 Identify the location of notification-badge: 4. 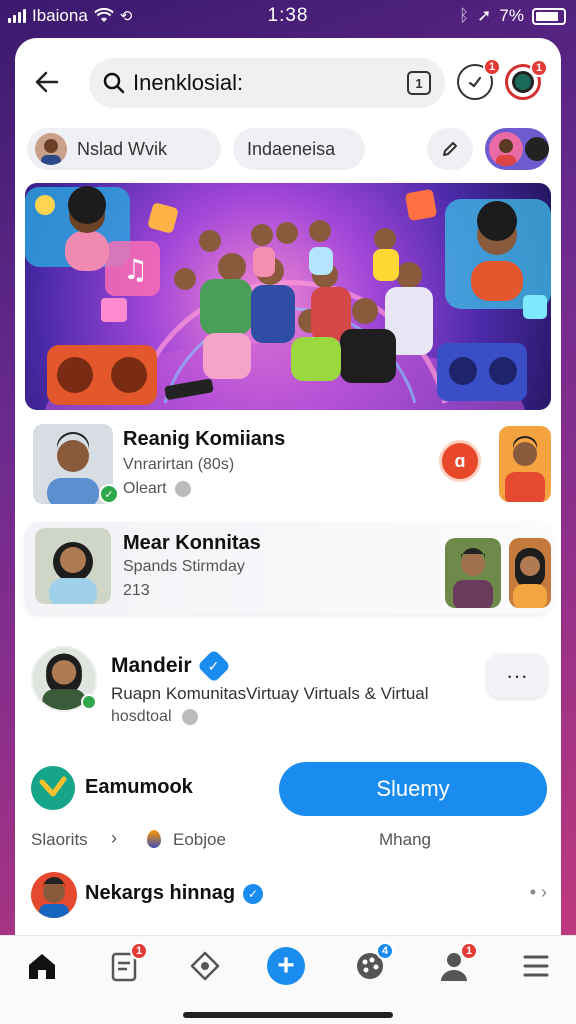
(385, 951).